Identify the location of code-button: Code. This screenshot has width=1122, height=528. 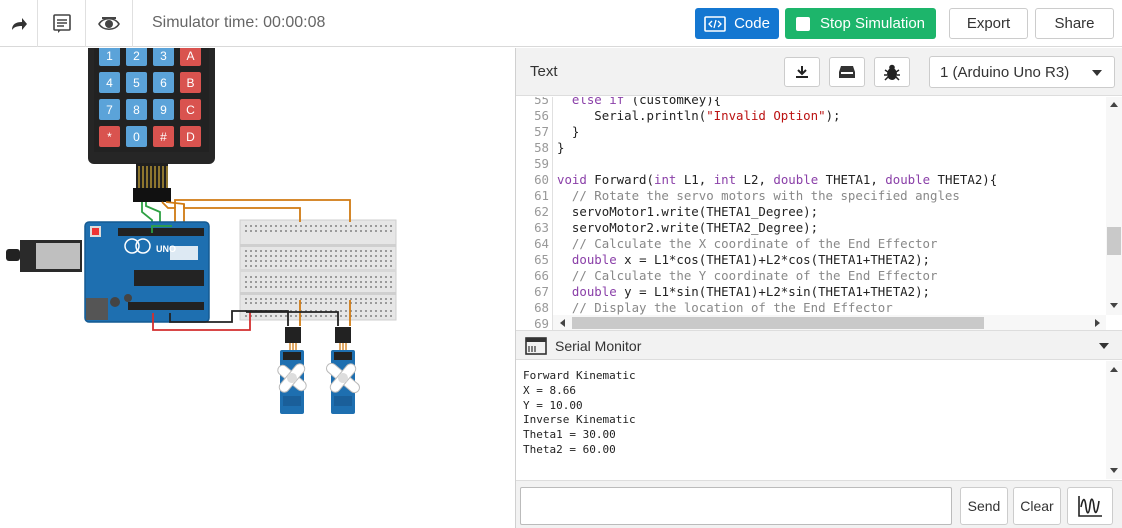
(737, 23).